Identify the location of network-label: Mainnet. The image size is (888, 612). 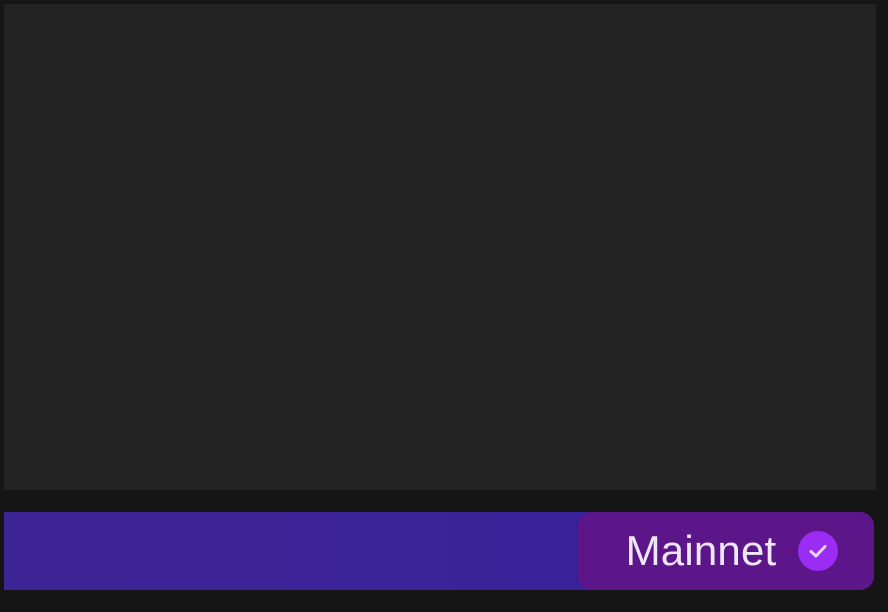
(701, 550).